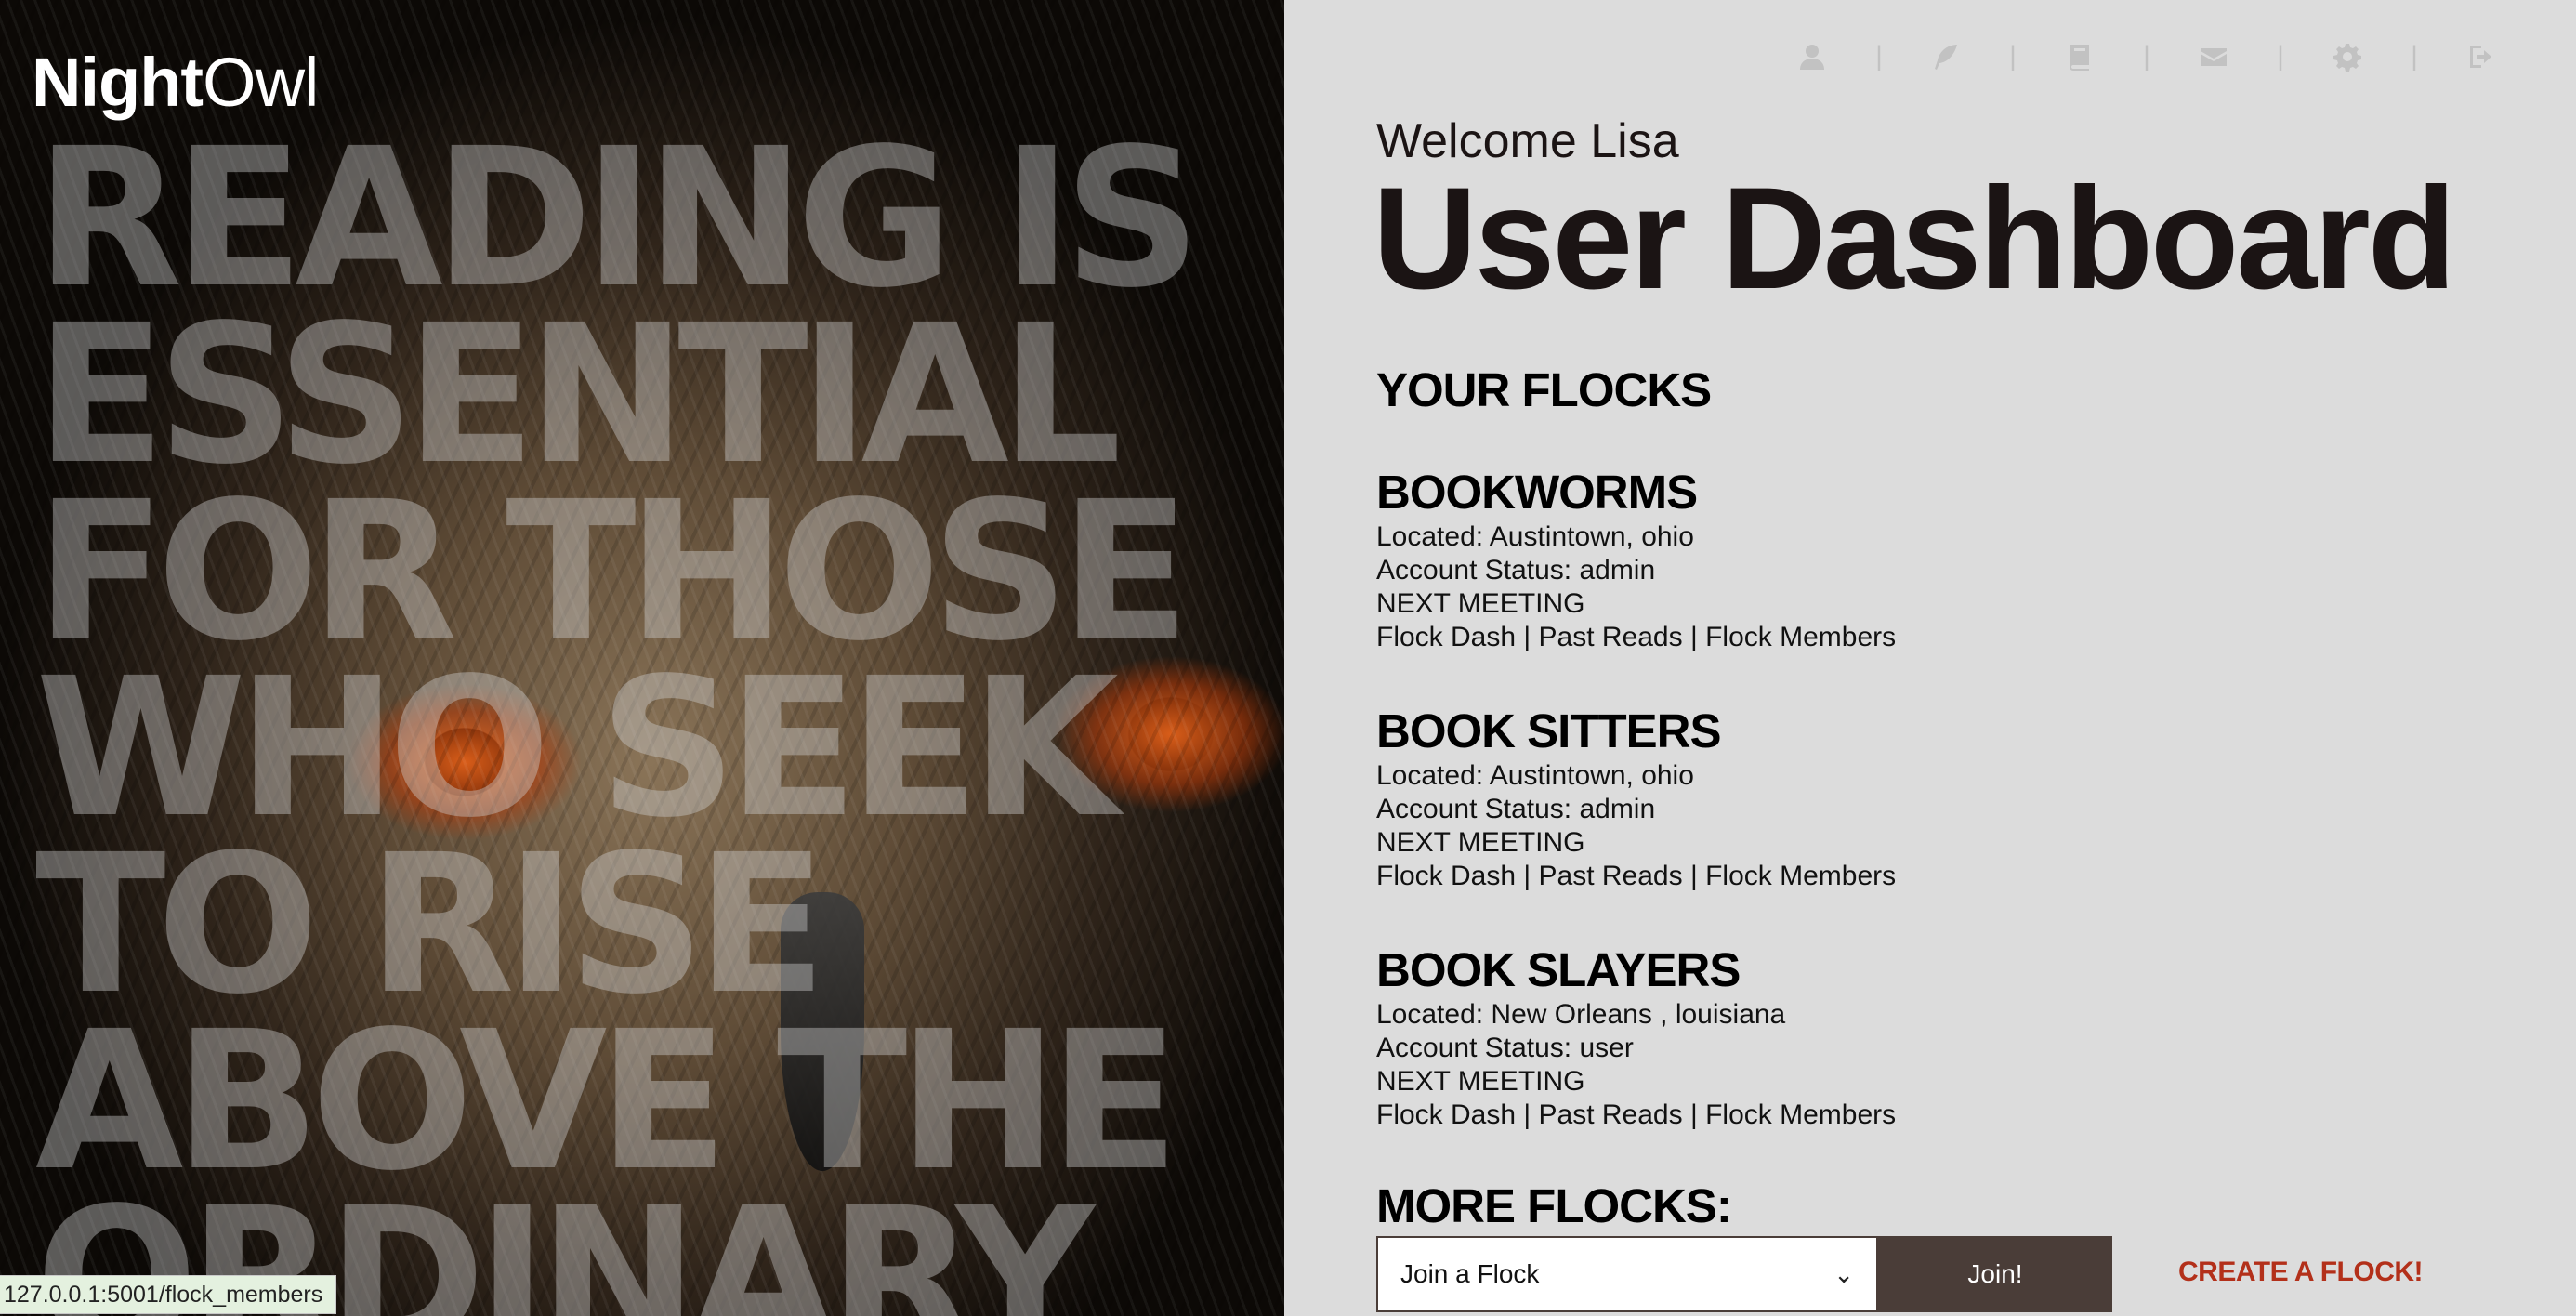 This screenshot has width=2576, height=1316. I want to click on logout-icon, so click(2481, 57).